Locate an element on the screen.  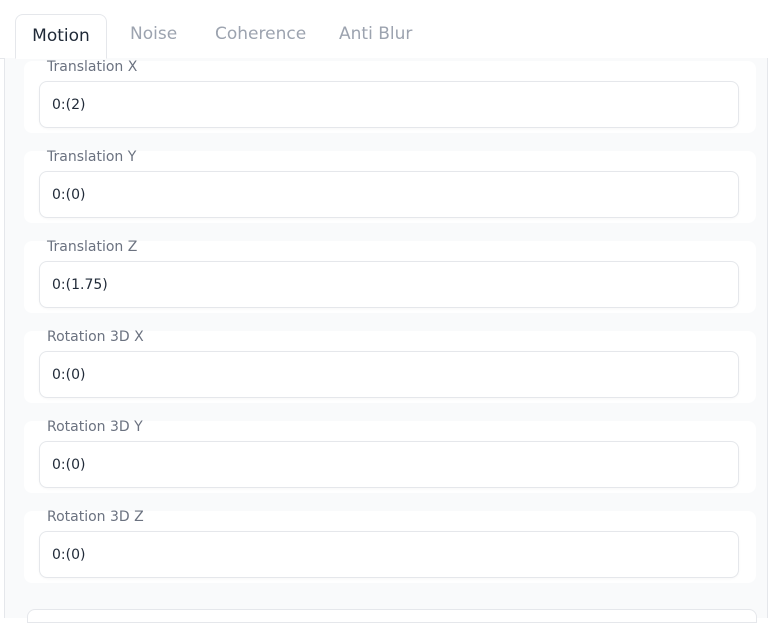
rotation-3d-z-label: Rotation 3D Z is located at coordinates (95, 517).